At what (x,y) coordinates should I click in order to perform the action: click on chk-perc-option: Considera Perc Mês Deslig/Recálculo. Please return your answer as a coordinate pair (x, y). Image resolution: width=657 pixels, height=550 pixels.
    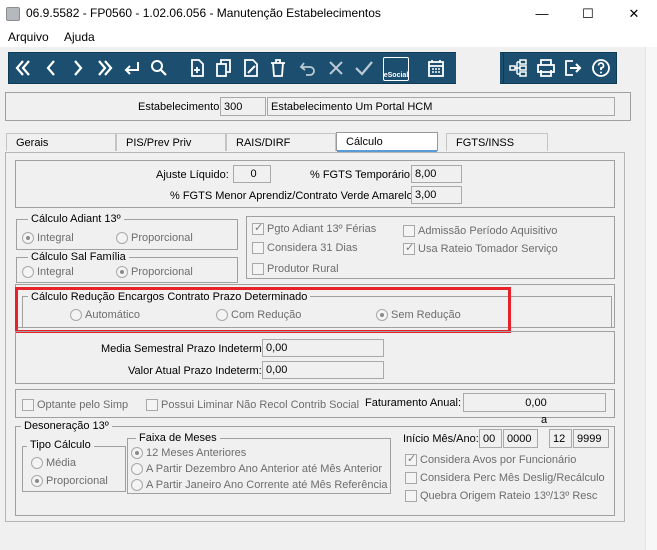
    Looking at the image, I should click on (505, 478).